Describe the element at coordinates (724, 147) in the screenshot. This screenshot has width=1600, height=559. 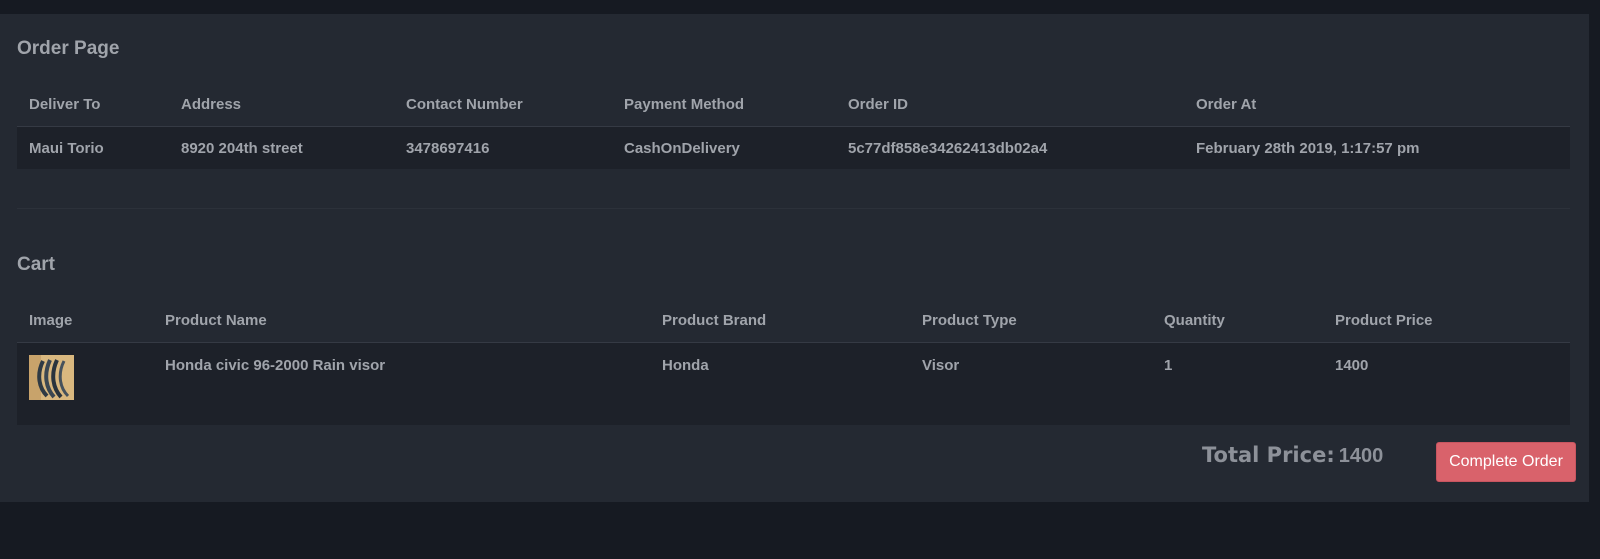
I see `payment-method-cell: CashOnDelivery` at that location.